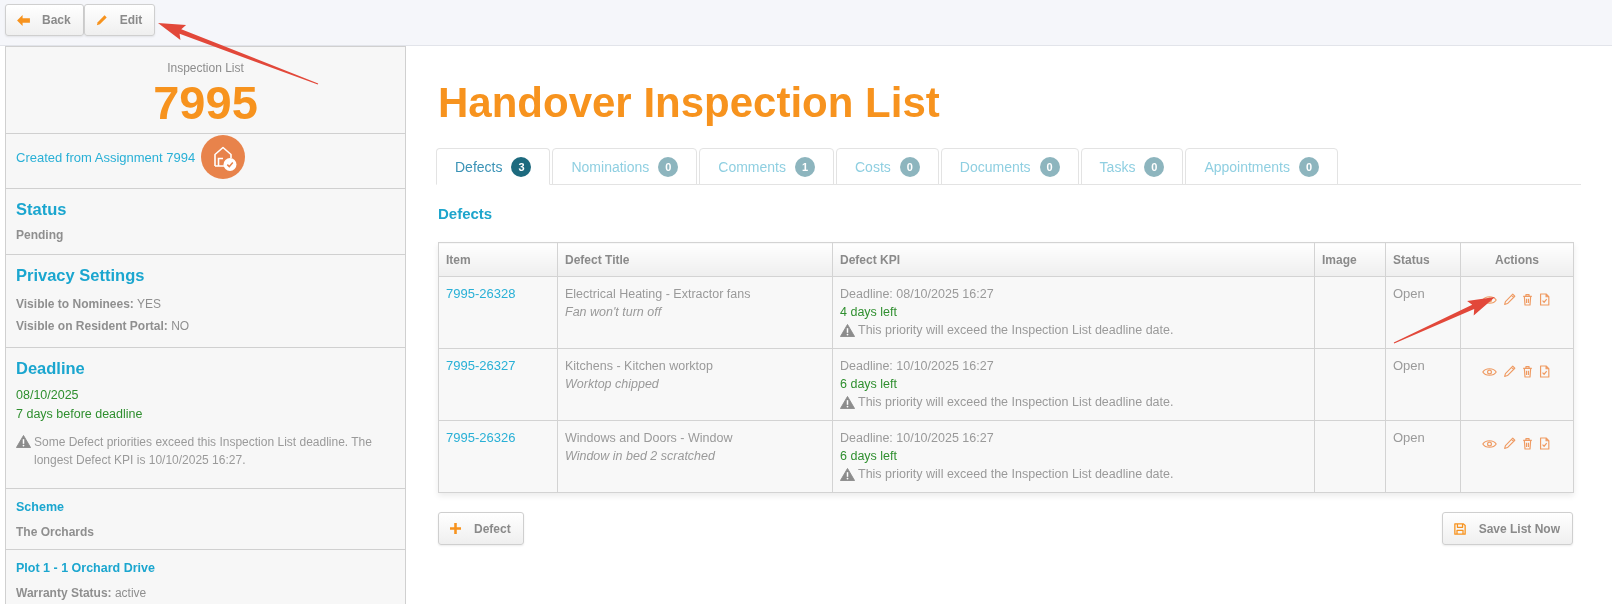 The image size is (1612, 604). What do you see at coordinates (1261, 166) in the screenshot?
I see `tab: Appointments 0` at bounding box center [1261, 166].